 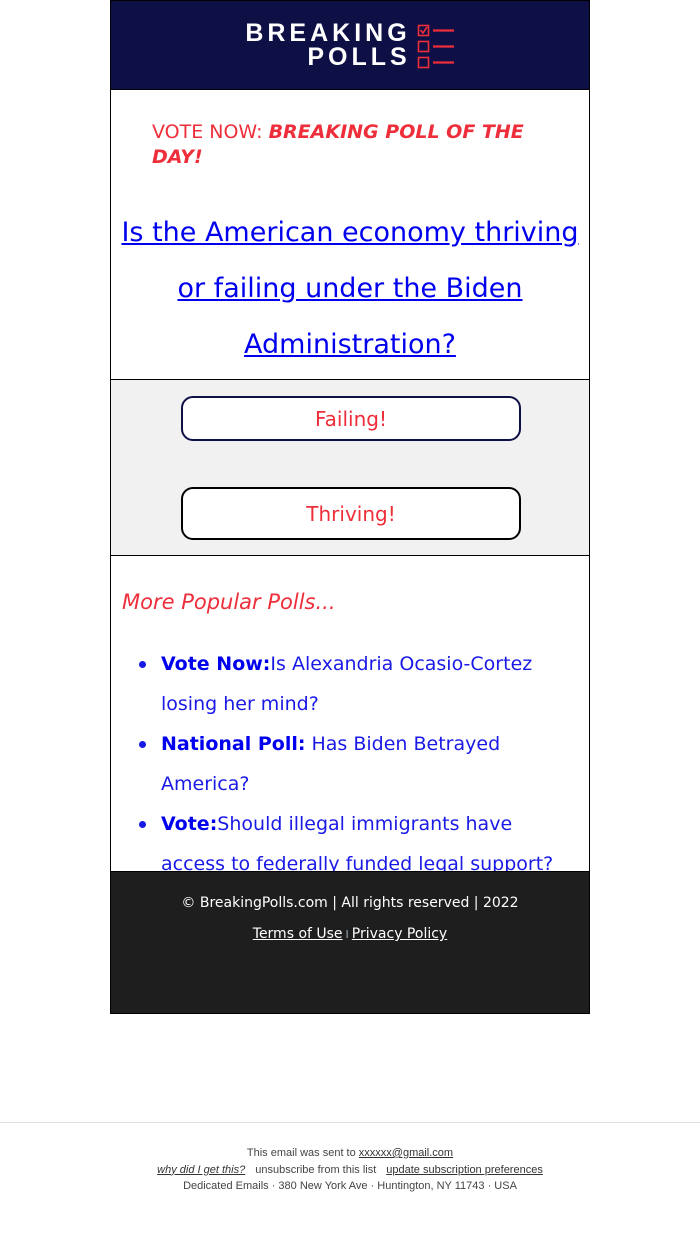 I want to click on why-did-i-get-this-link: why did I get this?, so click(x=201, y=1170).